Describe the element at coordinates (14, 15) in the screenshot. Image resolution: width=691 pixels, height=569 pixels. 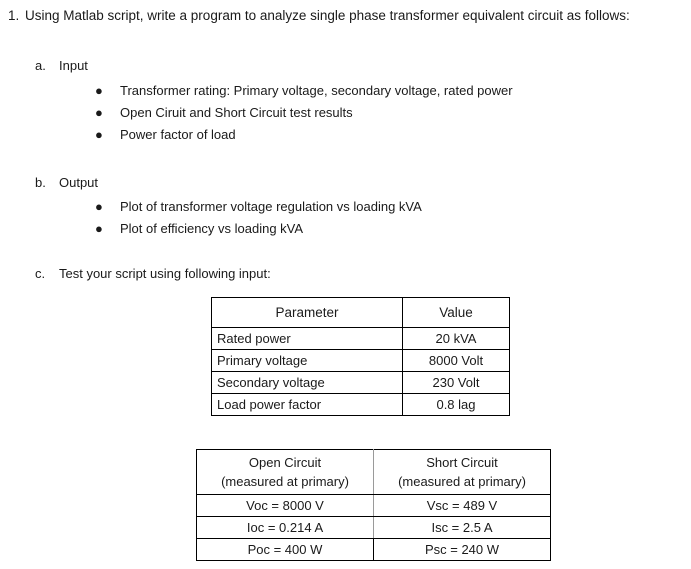
I see `question-number: 1.` at that location.